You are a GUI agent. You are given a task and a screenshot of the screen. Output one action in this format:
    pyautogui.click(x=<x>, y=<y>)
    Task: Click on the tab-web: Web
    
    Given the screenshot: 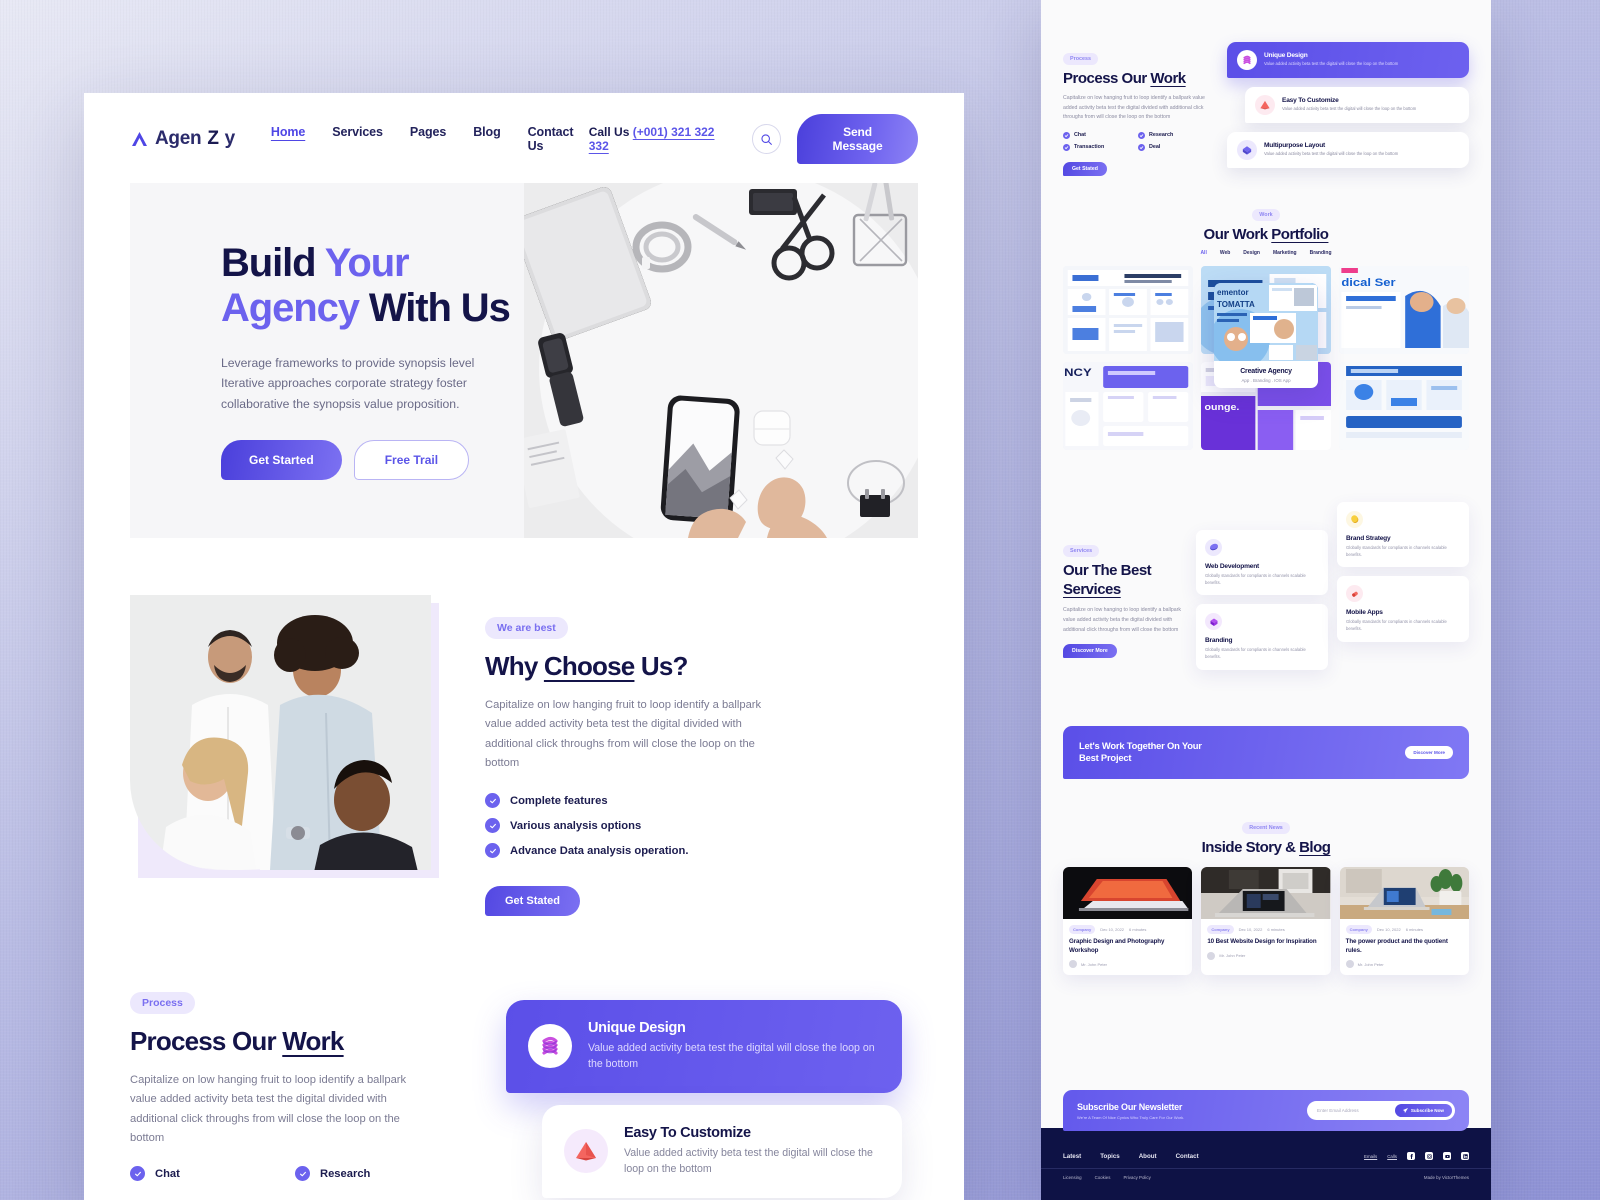 What is the action you would take?
    pyautogui.click(x=1225, y=253)
    